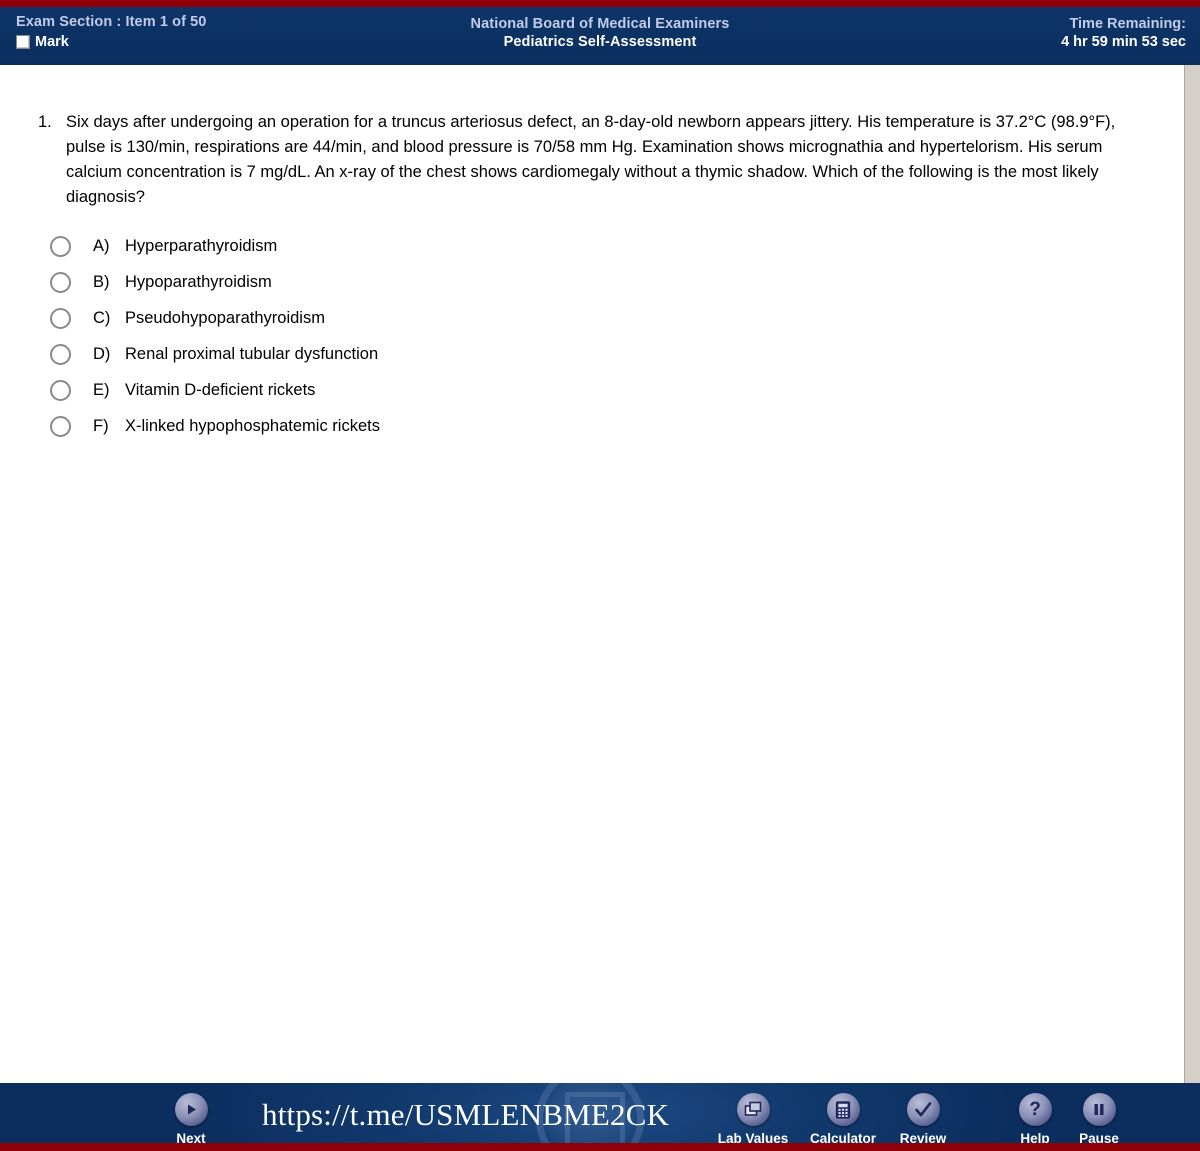  I want to click on vertical-scrollbar, so click(1192, 574).